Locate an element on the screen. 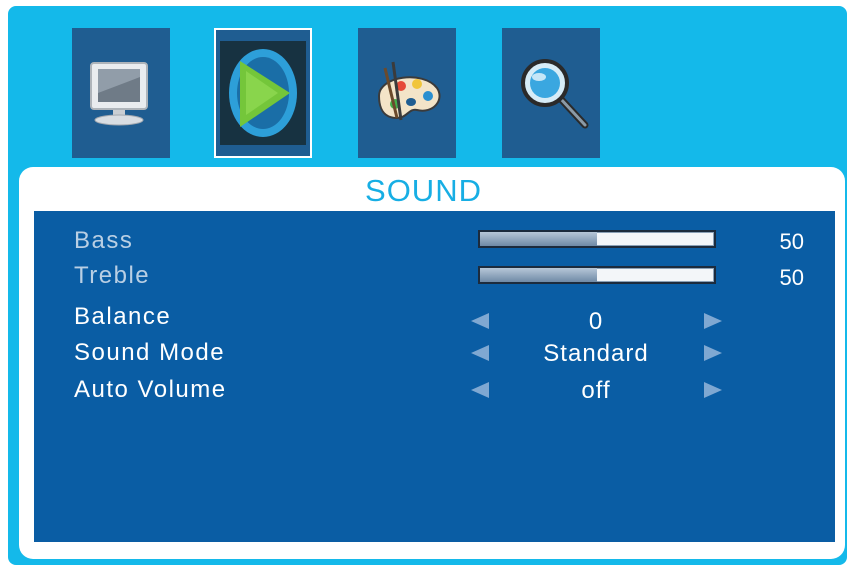 Image resolution: width=847 pixels, height=565 pixels. treble-slider is located at coordinates (597, 275).